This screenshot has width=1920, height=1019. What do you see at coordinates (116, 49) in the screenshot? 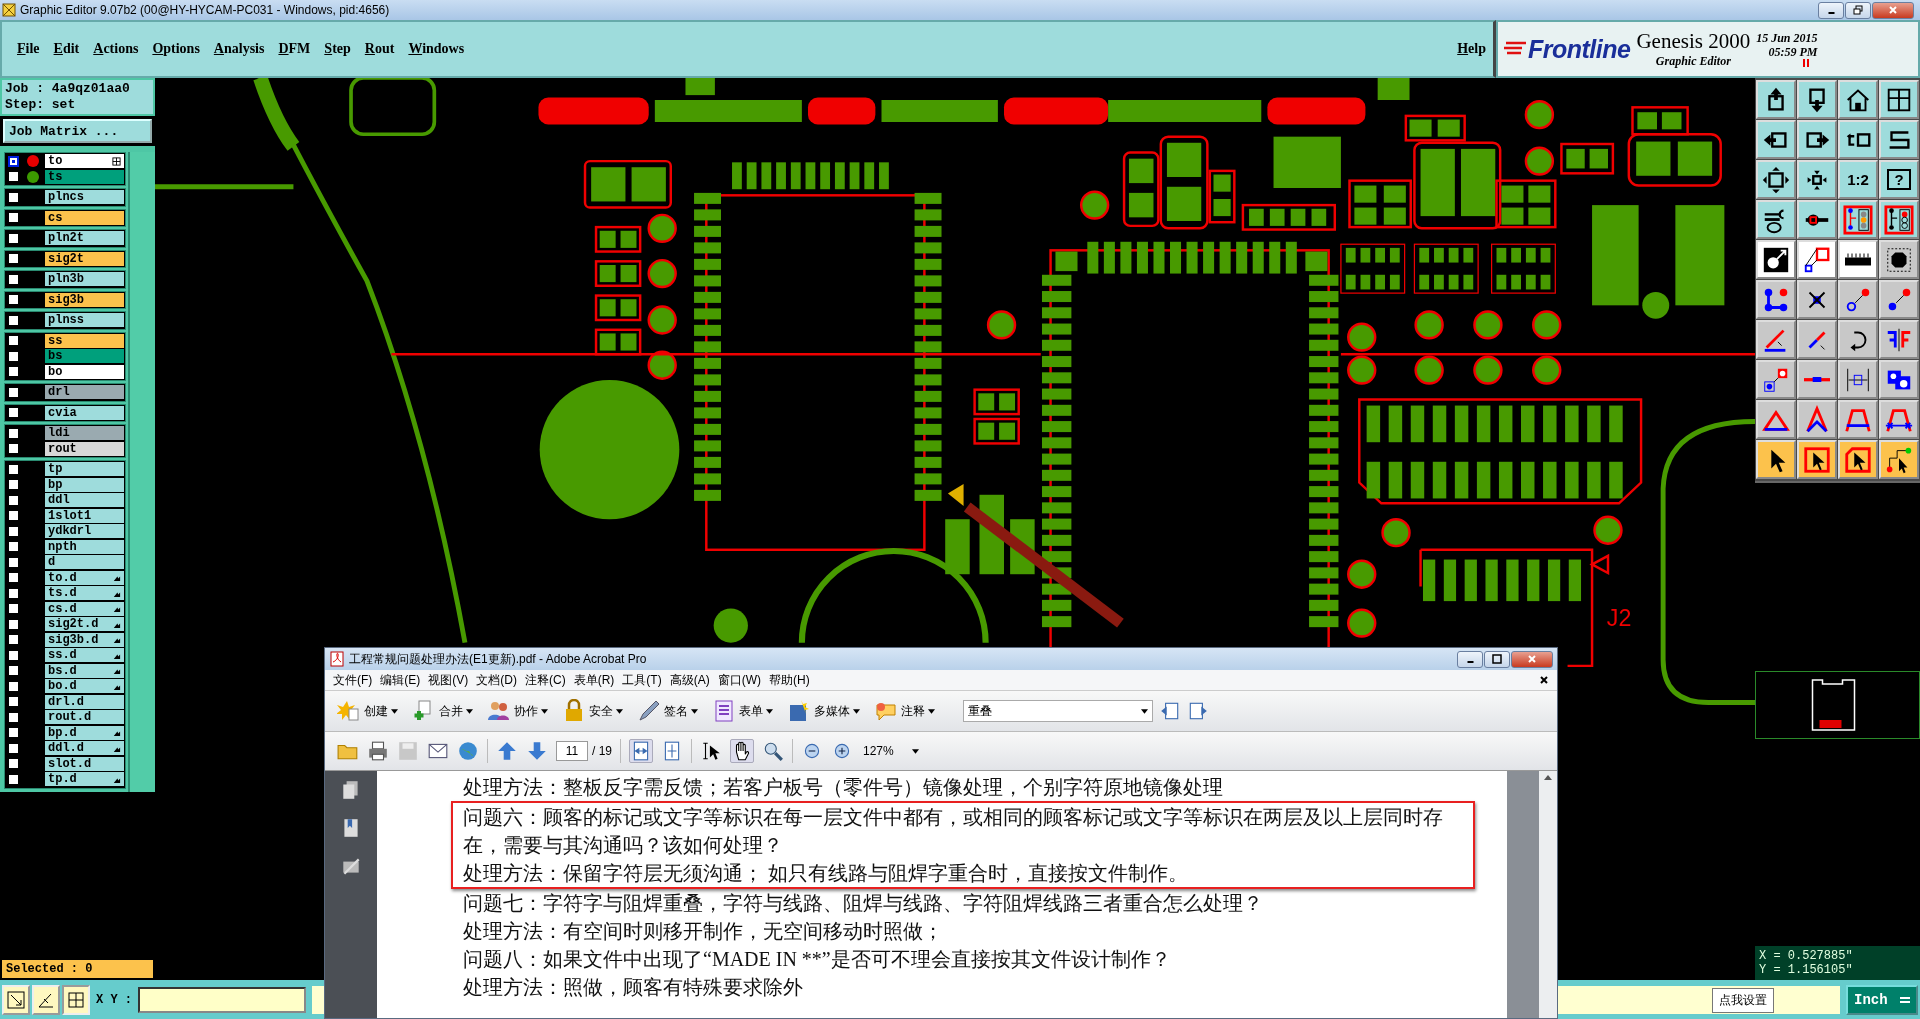
I see `menu-item: Actions` at bounding box center [116, 49].